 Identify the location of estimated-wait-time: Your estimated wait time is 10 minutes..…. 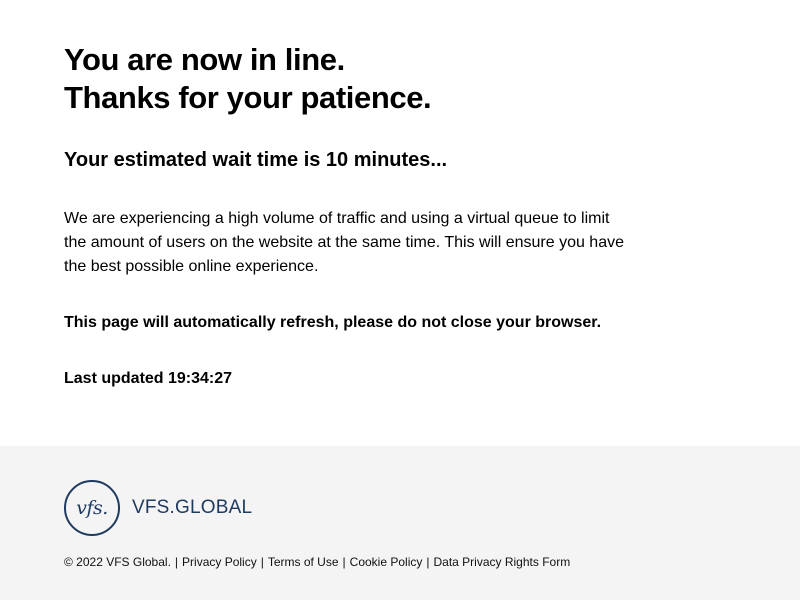
(256, 160).